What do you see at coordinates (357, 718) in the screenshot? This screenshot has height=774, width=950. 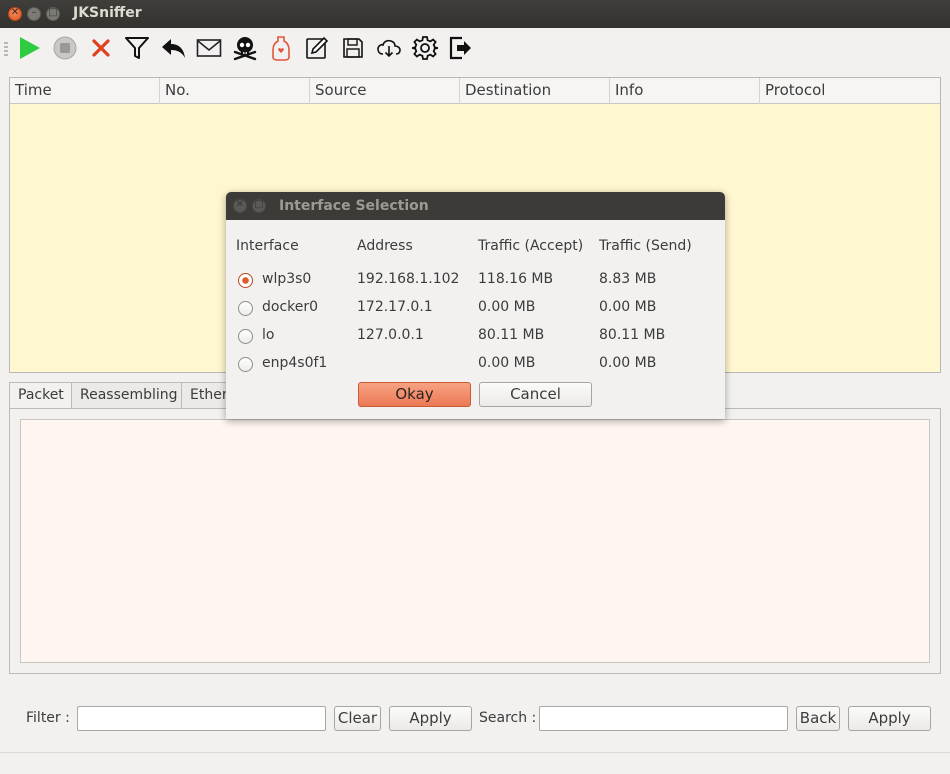 I see `clear-button: Clear` at bounding box center [357, 718].